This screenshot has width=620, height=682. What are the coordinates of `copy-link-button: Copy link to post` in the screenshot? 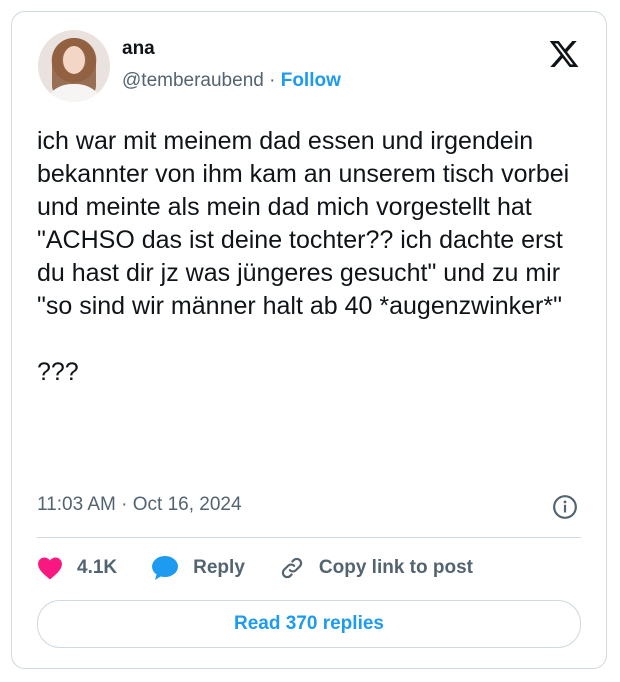 It's located at (376, 568).